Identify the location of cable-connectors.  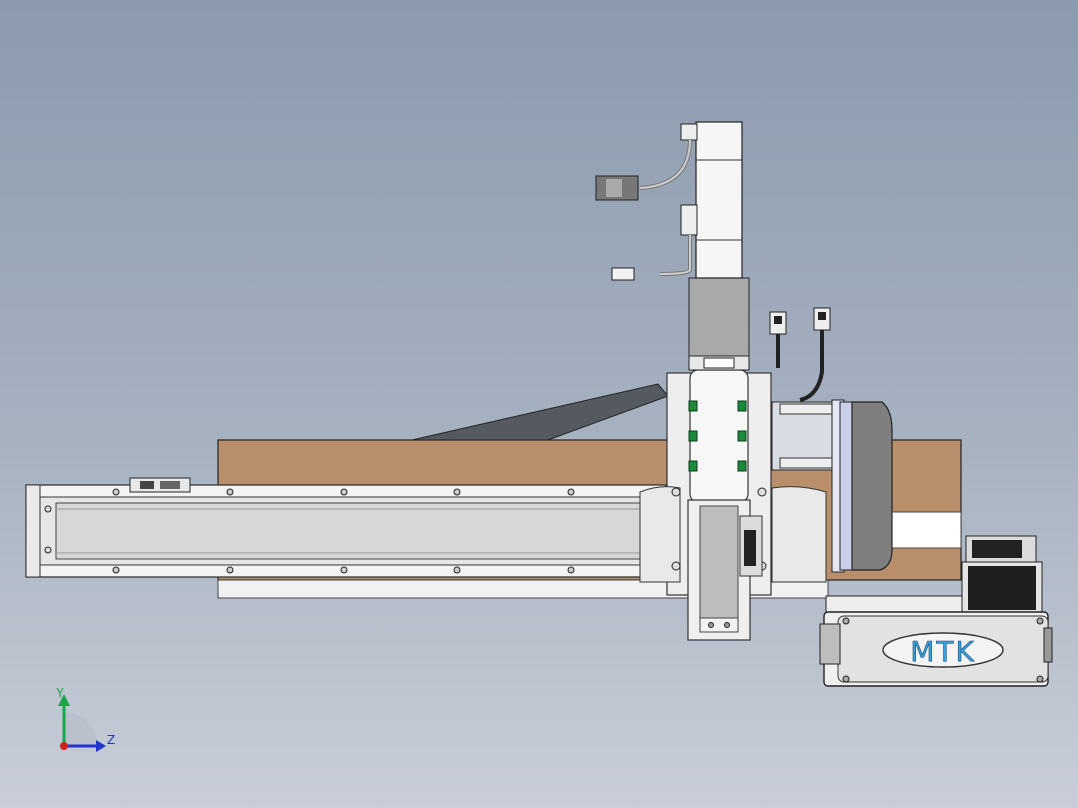
(800, 354).